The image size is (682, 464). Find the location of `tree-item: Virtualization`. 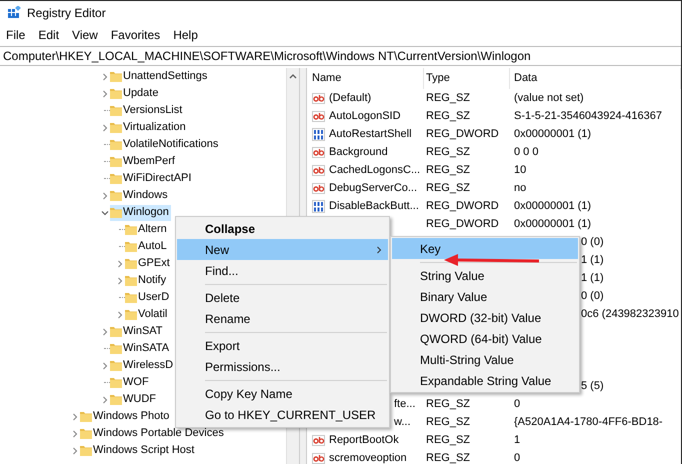

tree-item: Virtualization is located at coordinates (149, 128).